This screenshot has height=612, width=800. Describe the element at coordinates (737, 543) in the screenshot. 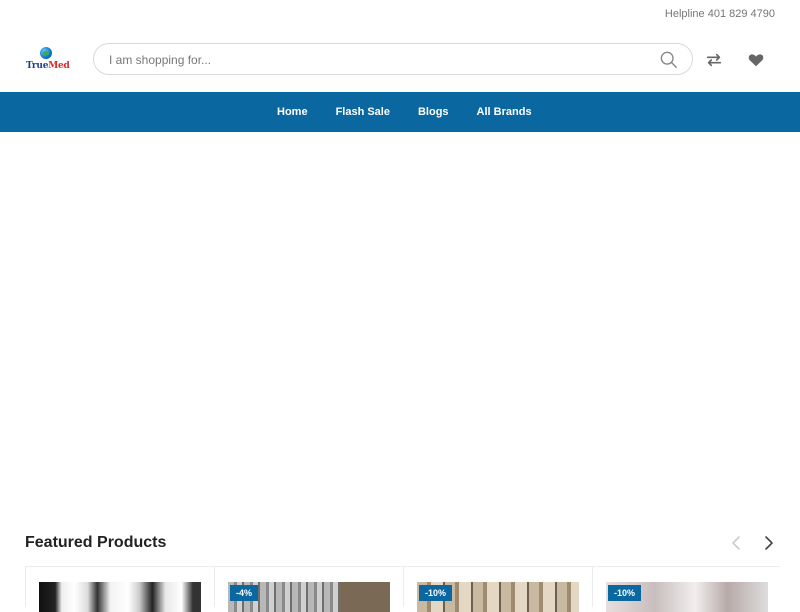

I see `chevron-left-icon` at that location.